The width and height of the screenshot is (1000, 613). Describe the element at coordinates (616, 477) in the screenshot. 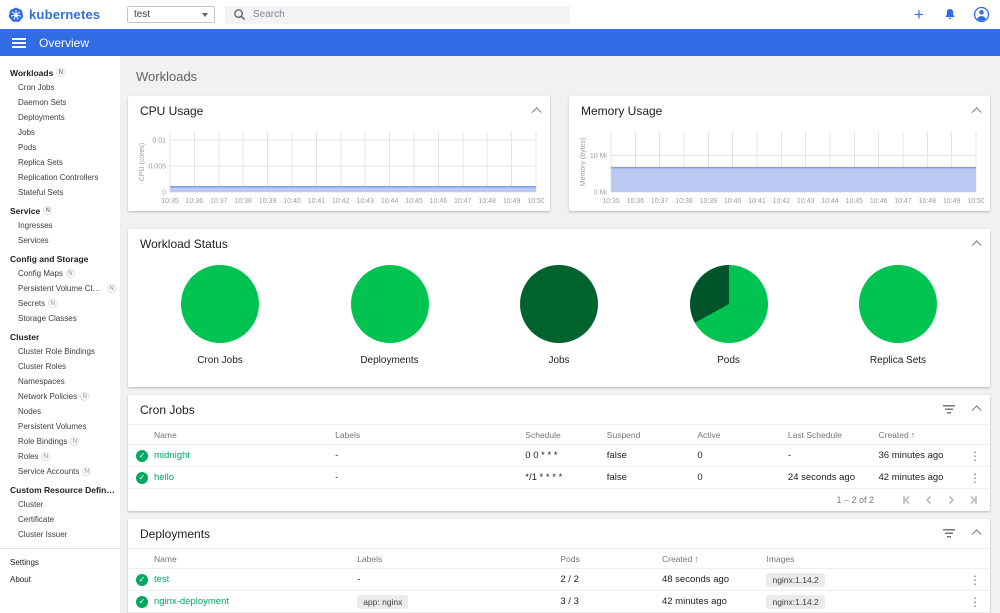

I see `suspend-cell: false` at that location.